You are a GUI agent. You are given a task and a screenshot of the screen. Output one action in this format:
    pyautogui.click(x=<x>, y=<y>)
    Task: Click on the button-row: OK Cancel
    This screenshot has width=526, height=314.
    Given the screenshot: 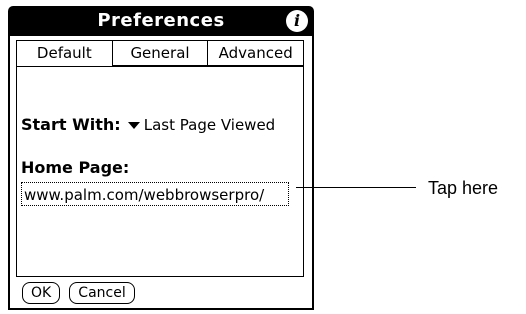 What is the action you would take?
    pyautogui.click(x=80, y=293)
    